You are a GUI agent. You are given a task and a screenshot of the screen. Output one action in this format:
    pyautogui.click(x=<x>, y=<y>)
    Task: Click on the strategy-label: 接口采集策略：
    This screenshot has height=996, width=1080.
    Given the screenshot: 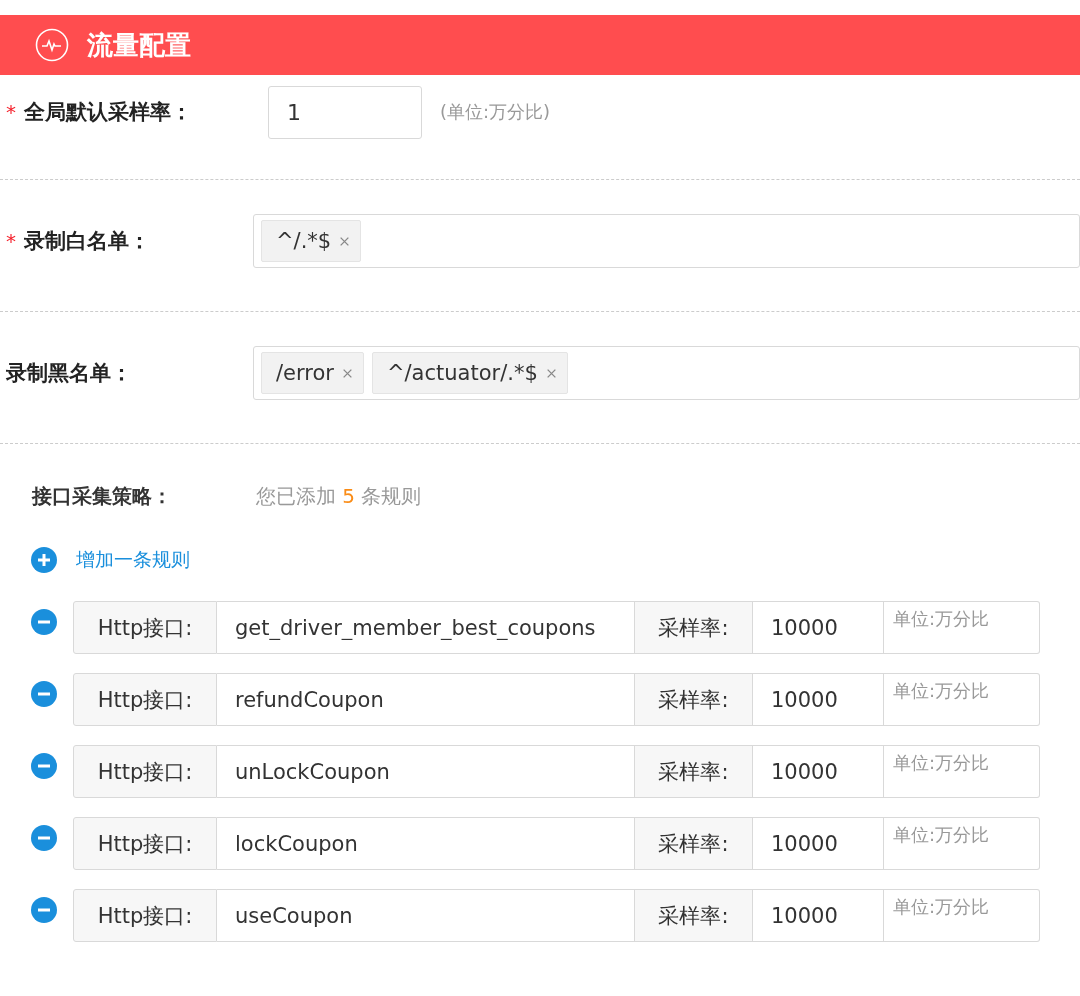 What is the action you would take?
    pyautogui.click(x=102, y=496)
    